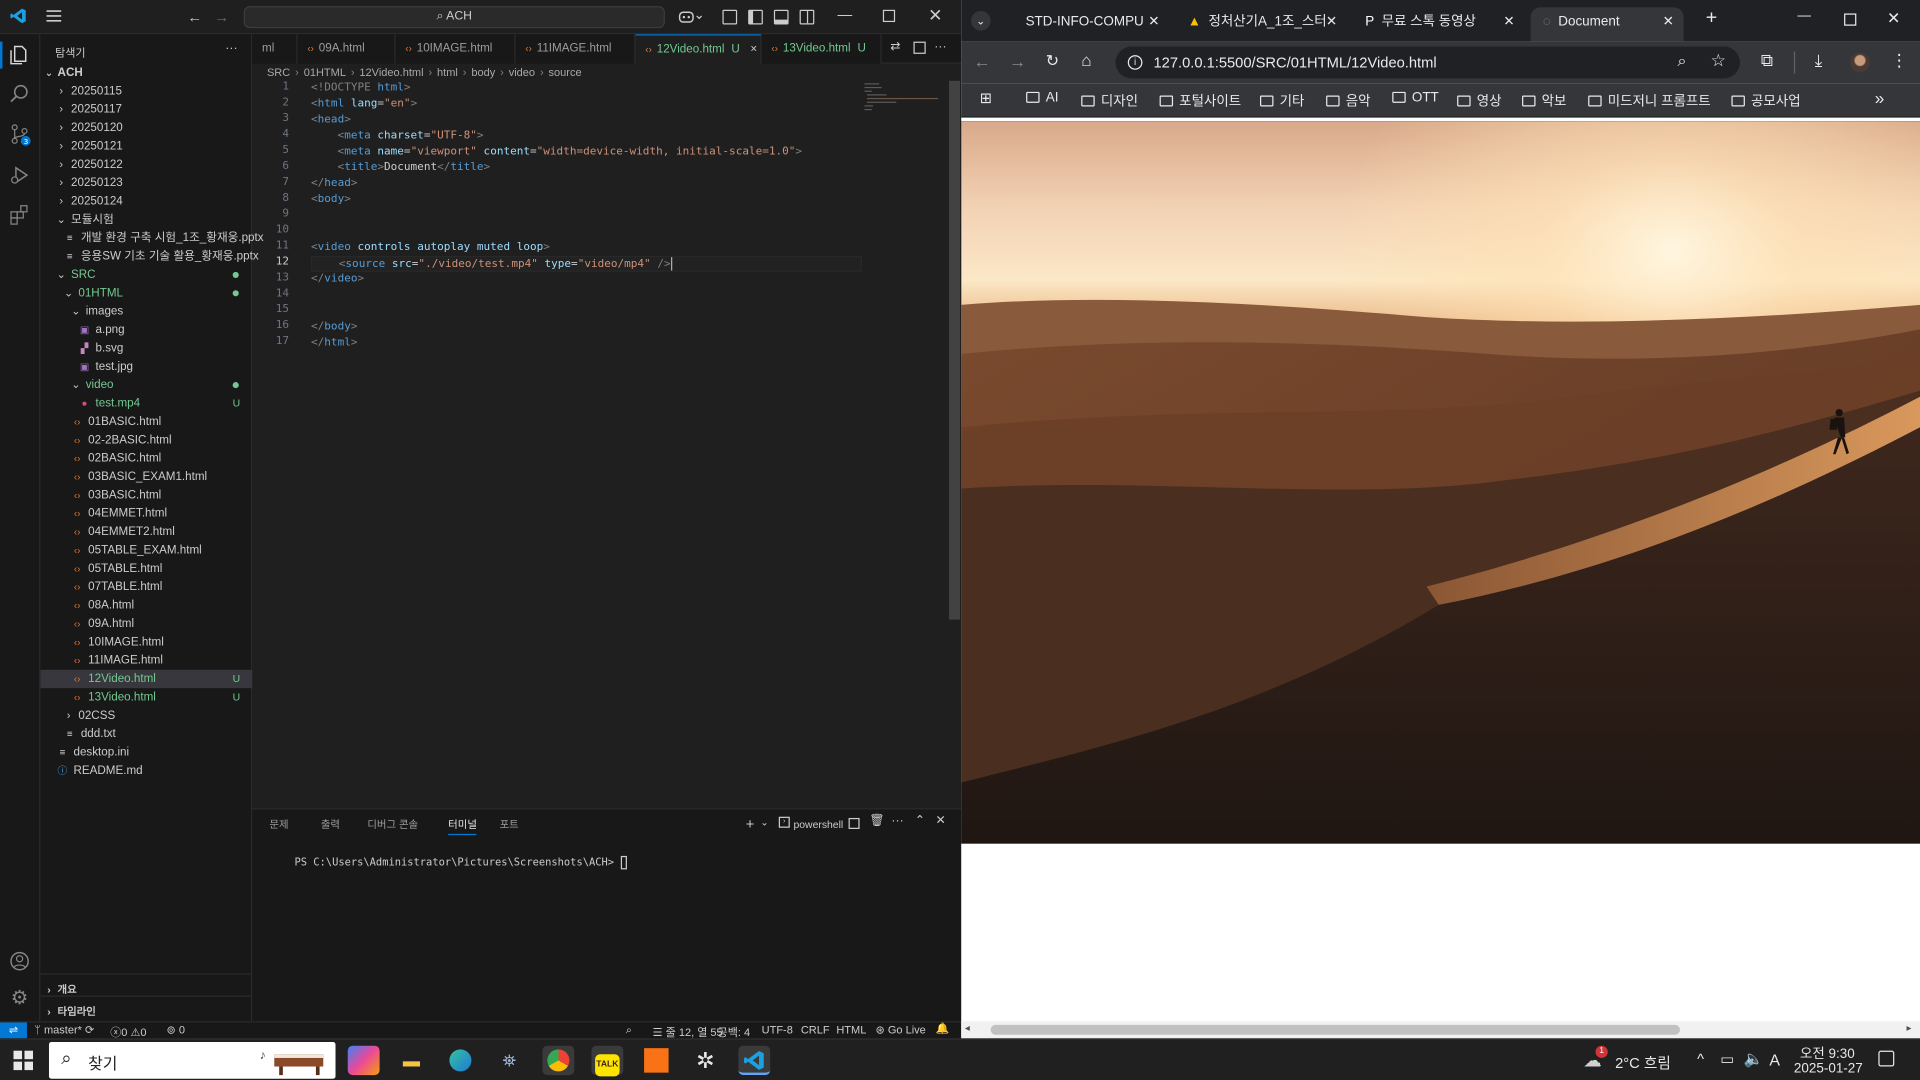 This screenshot has height=1080, width=1920. Describe the element at coordinates (146, 660) in the screenshot. I see `tree-file: ‹› 11IMAGE.html` at that location.